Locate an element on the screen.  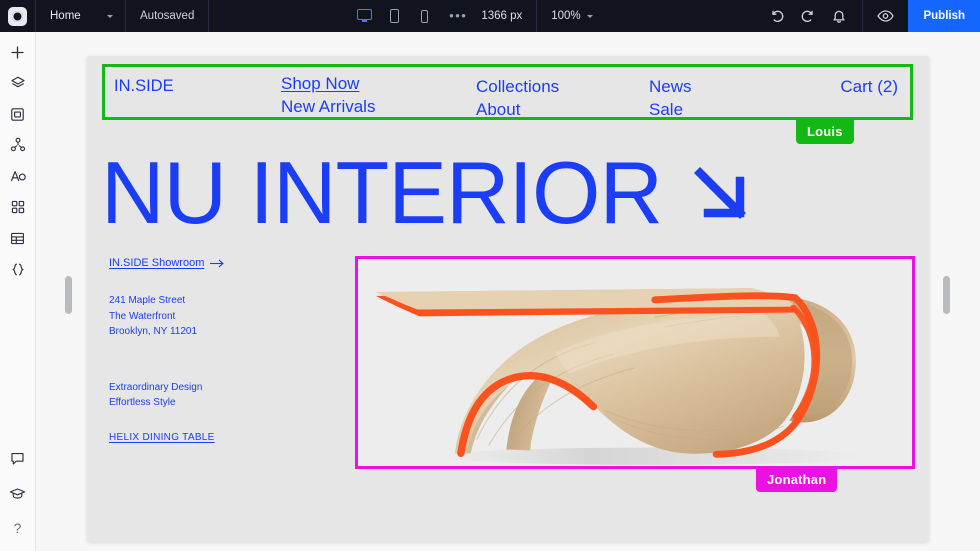
hero-heading: NU INTERIOR is located at coordinates (508, 193).